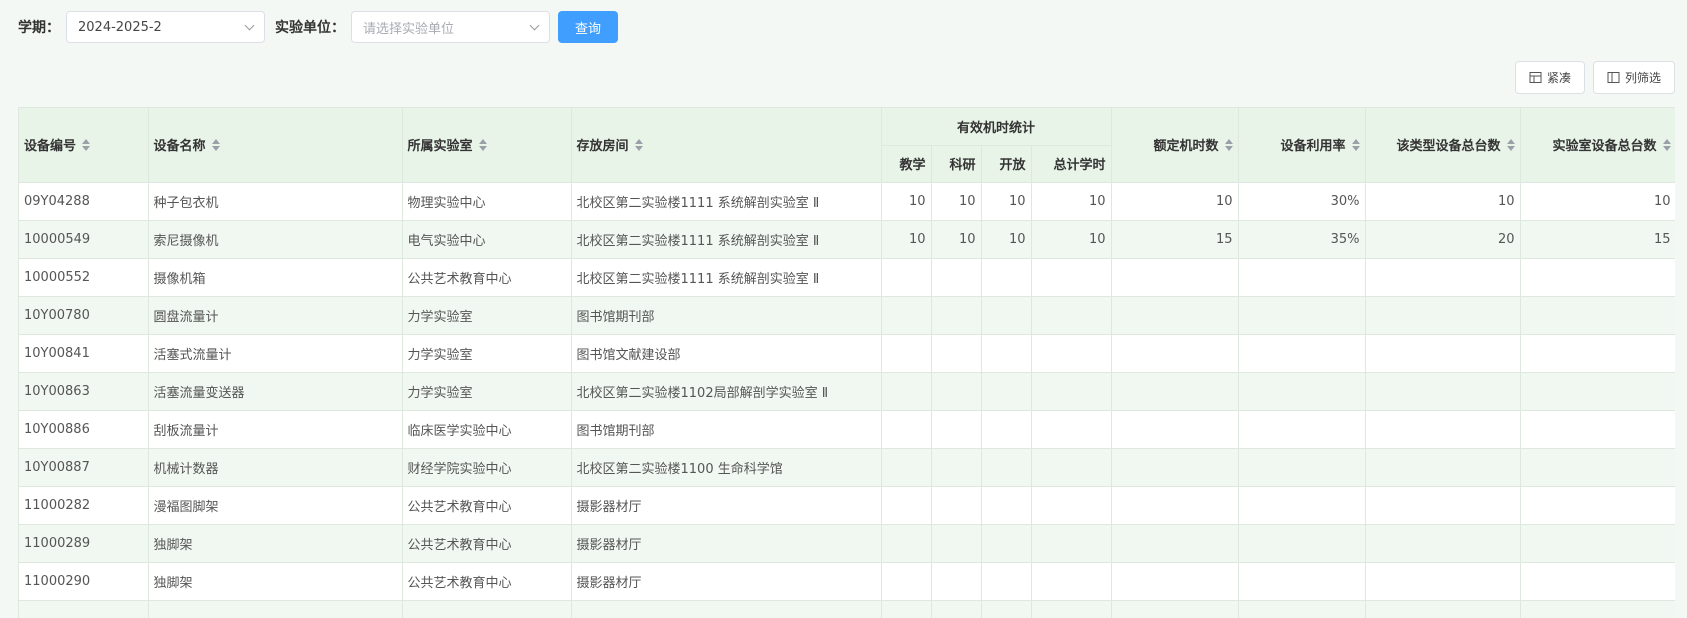 The image size is (1687, 618). Describe the element at coordinates (847, 609) in the screenshot. I see `table-row` at that location.